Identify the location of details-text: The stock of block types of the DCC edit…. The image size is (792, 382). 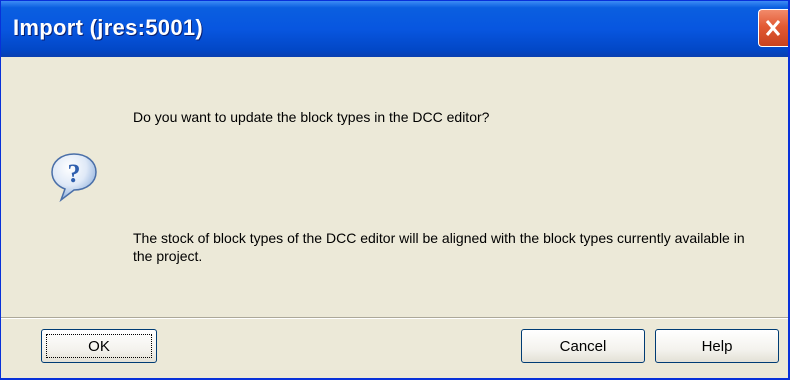
(439, 247).